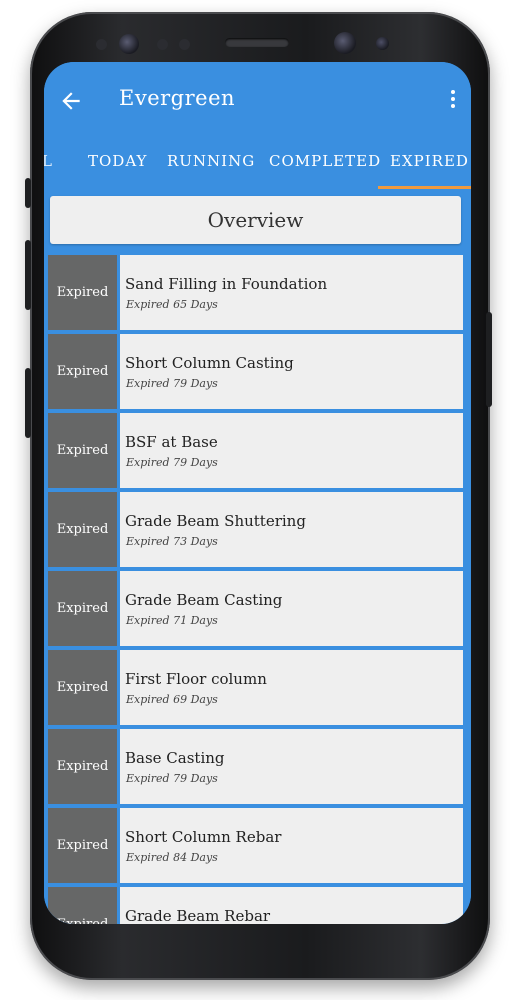 Image resolution: width=517 pixels, height=1000 pixels. I want to click on task-title: Short Column Casting, so click(209, 363).